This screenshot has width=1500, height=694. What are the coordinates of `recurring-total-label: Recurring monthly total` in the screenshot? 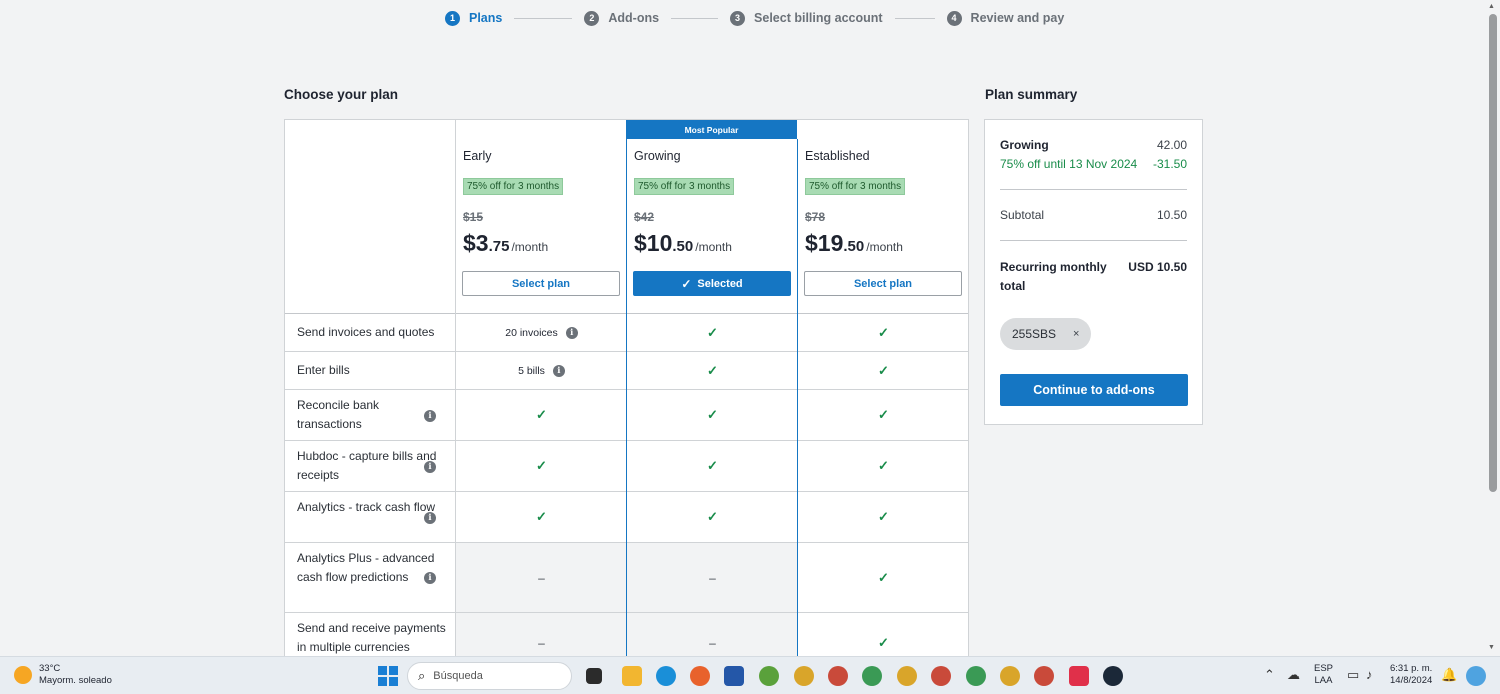 It's located at (1053, 277).